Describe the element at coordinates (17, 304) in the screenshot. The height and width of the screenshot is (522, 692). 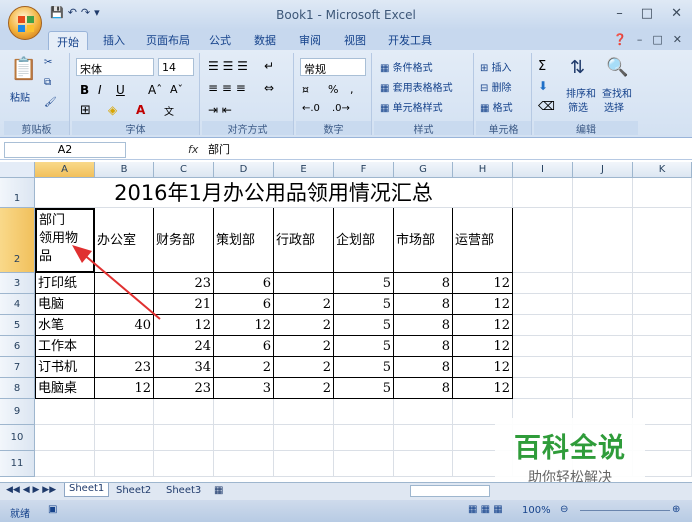
I see `row-header-4: 4` at that location.